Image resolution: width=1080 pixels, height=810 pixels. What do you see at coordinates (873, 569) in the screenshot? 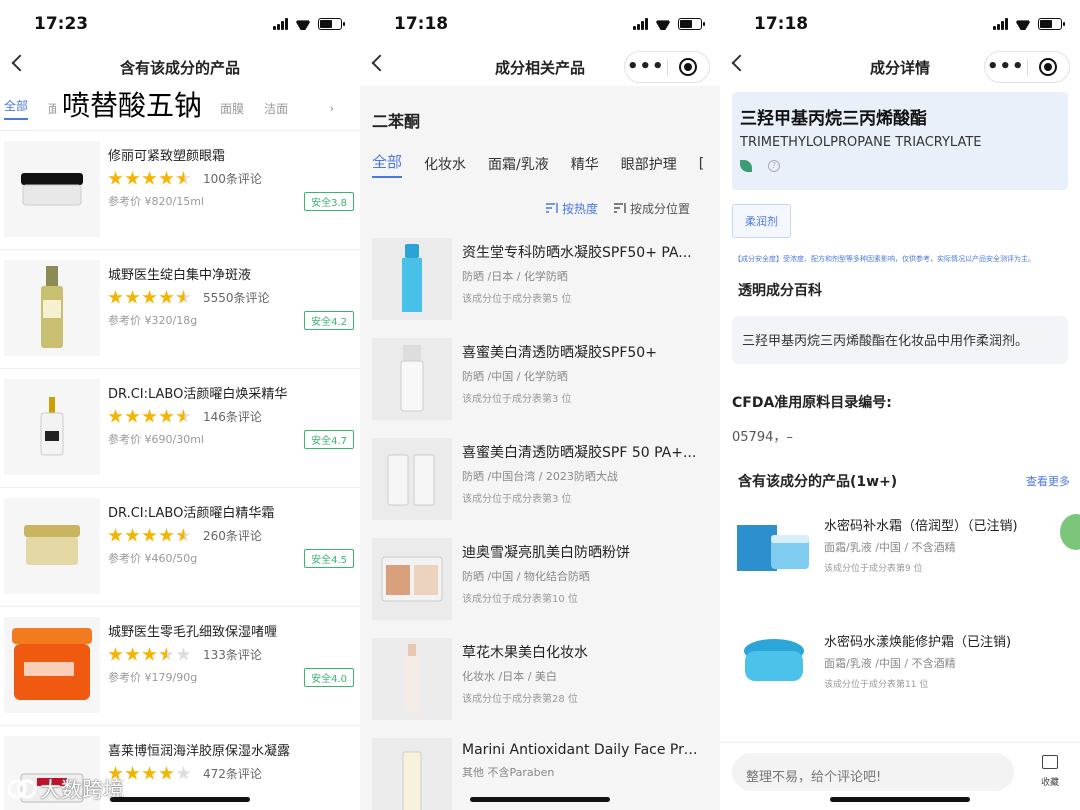
I see `ingredient-position: 该成分位于成分表第9 位` at bounding box center [873, 569].